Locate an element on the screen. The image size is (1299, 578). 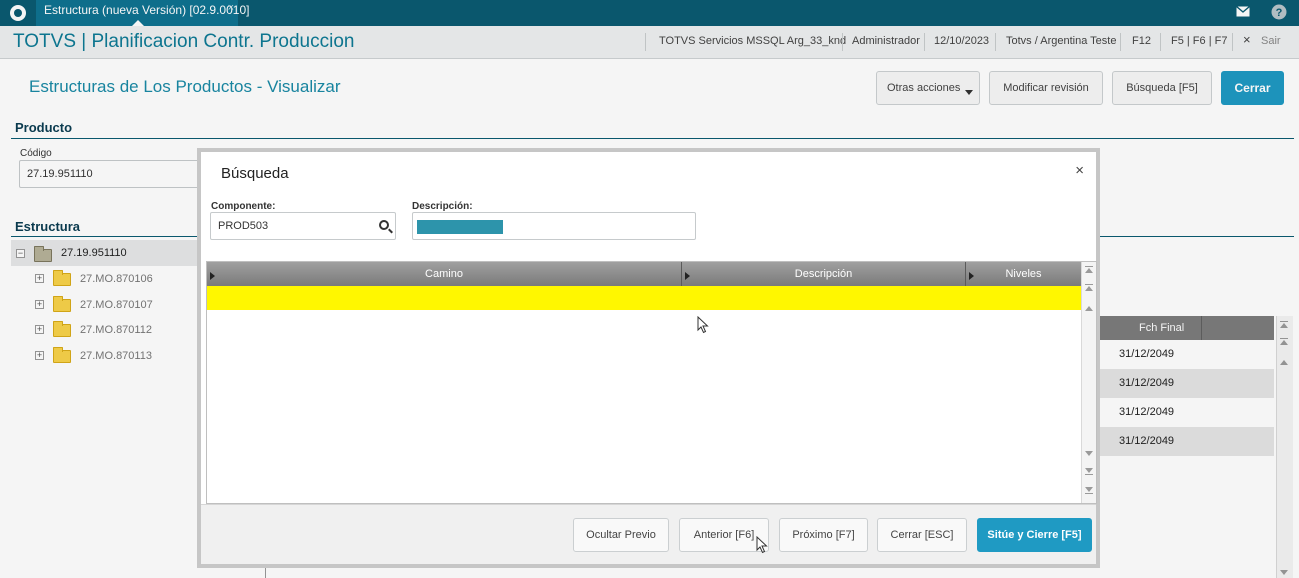
descripcion-input is located at coordinates (554, 226).